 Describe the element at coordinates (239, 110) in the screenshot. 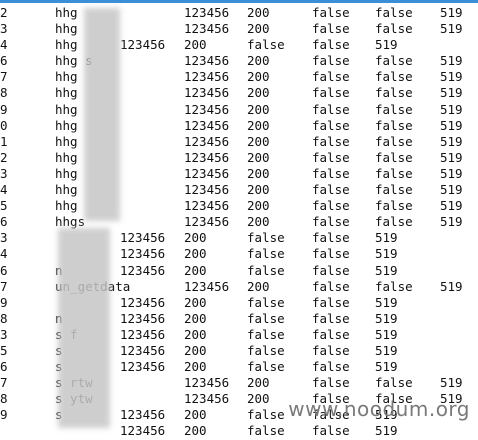

I see `log-row: 9 hhg 123456 200 false false 519` at that location.